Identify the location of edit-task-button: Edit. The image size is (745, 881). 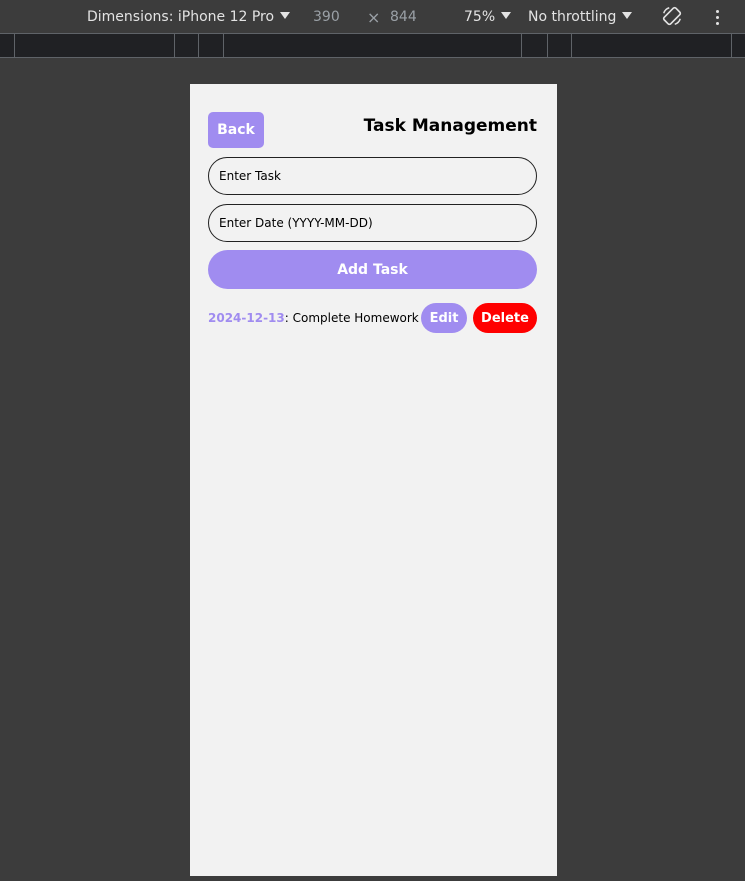
(444, 318).